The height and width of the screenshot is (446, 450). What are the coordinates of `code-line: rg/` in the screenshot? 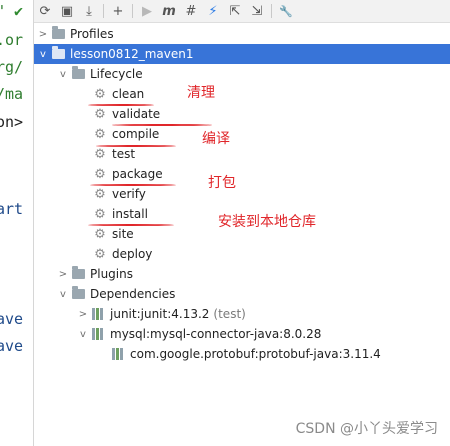 It's located at (12, 67).